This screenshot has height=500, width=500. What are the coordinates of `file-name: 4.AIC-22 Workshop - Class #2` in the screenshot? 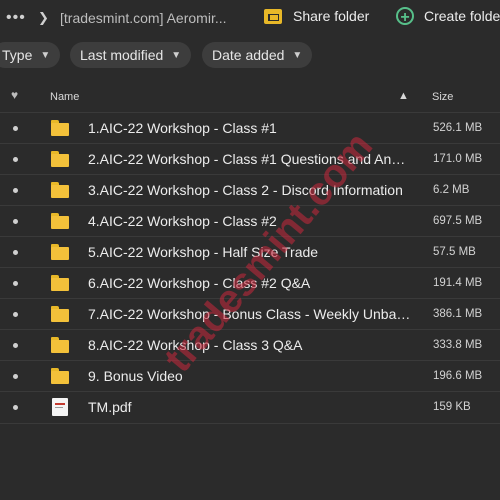 It's located at (182, 221).